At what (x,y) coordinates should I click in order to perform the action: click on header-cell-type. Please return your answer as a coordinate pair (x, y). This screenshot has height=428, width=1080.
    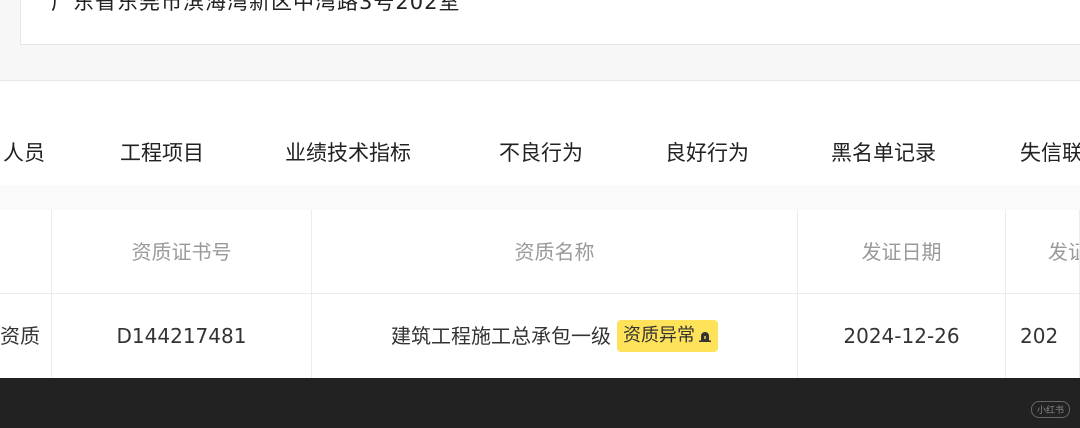
    Looking at the image, I should click on (26, 252).